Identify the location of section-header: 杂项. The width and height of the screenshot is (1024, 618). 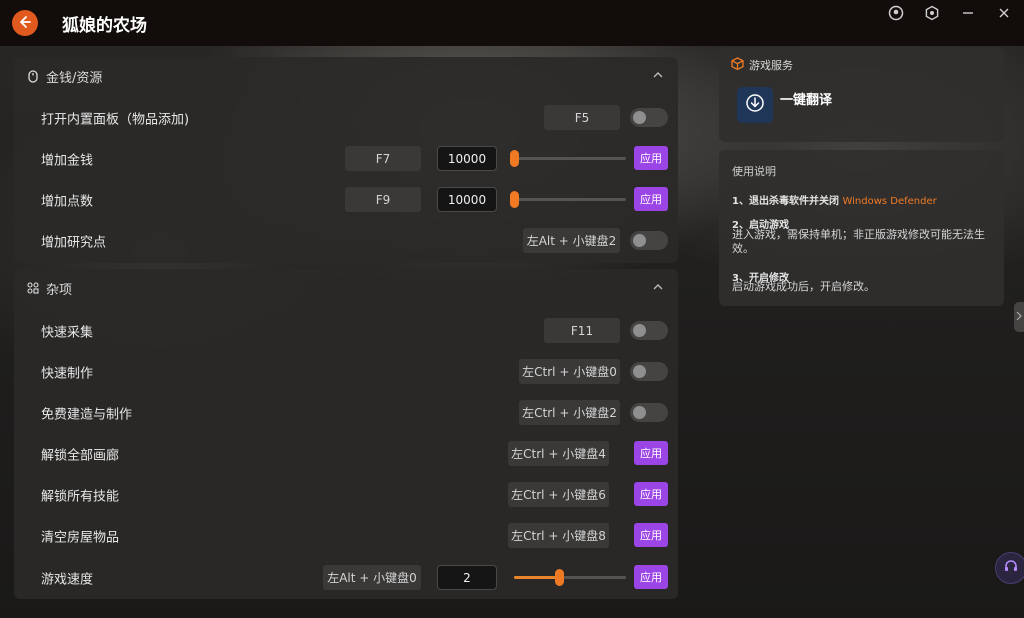
(346, 288).